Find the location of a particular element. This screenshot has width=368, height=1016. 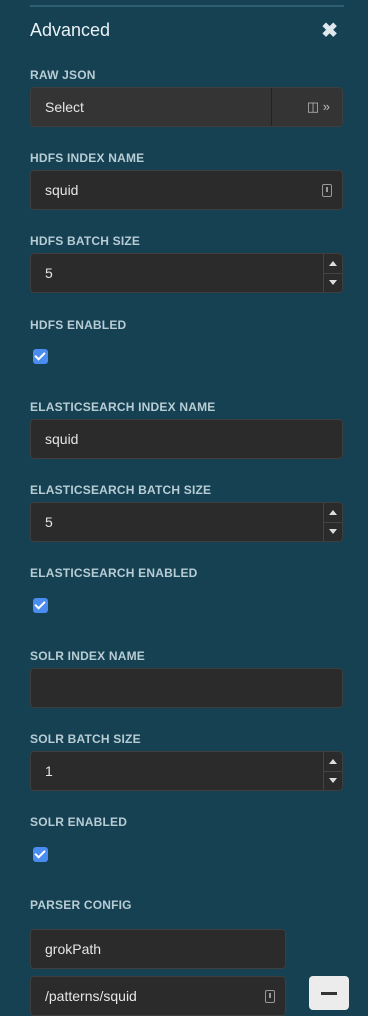

elasticsearch-batch-size-spinner is located at coordinates (332, 522).